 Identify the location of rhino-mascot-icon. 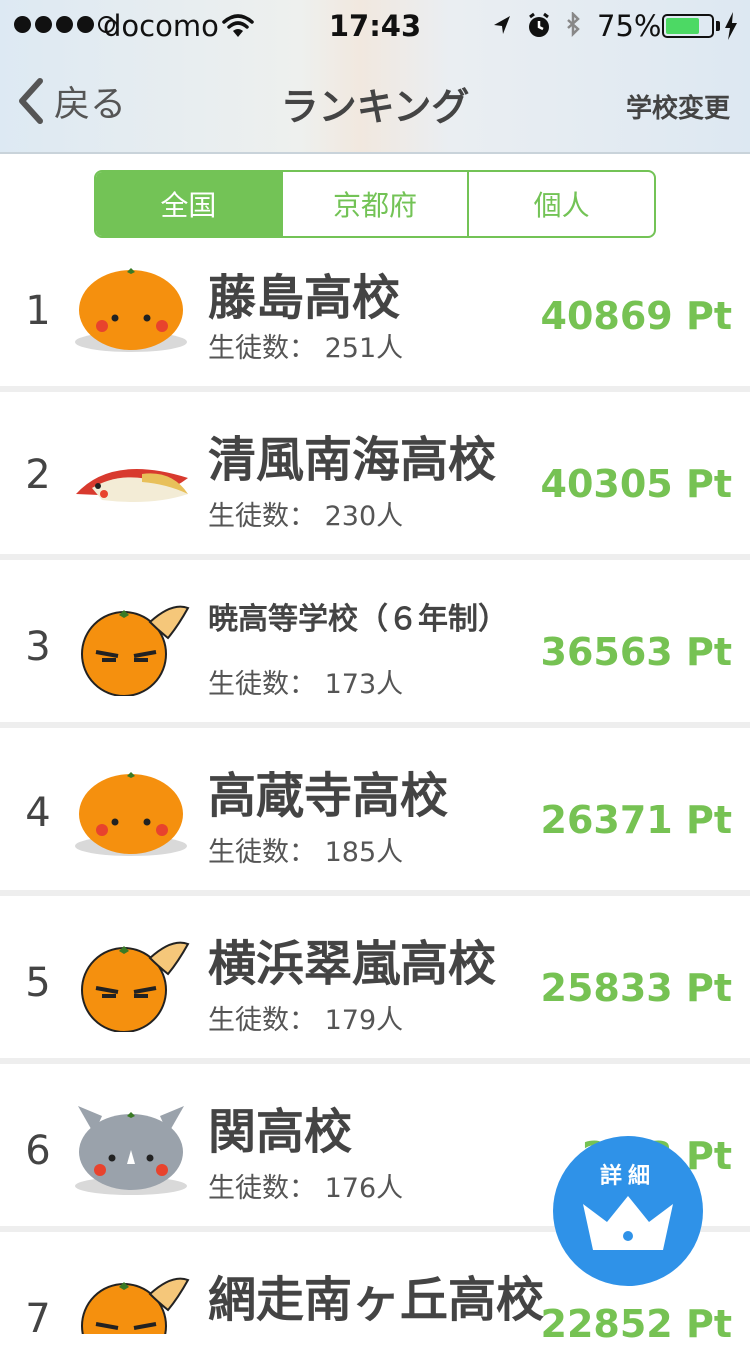
(131, 1150).